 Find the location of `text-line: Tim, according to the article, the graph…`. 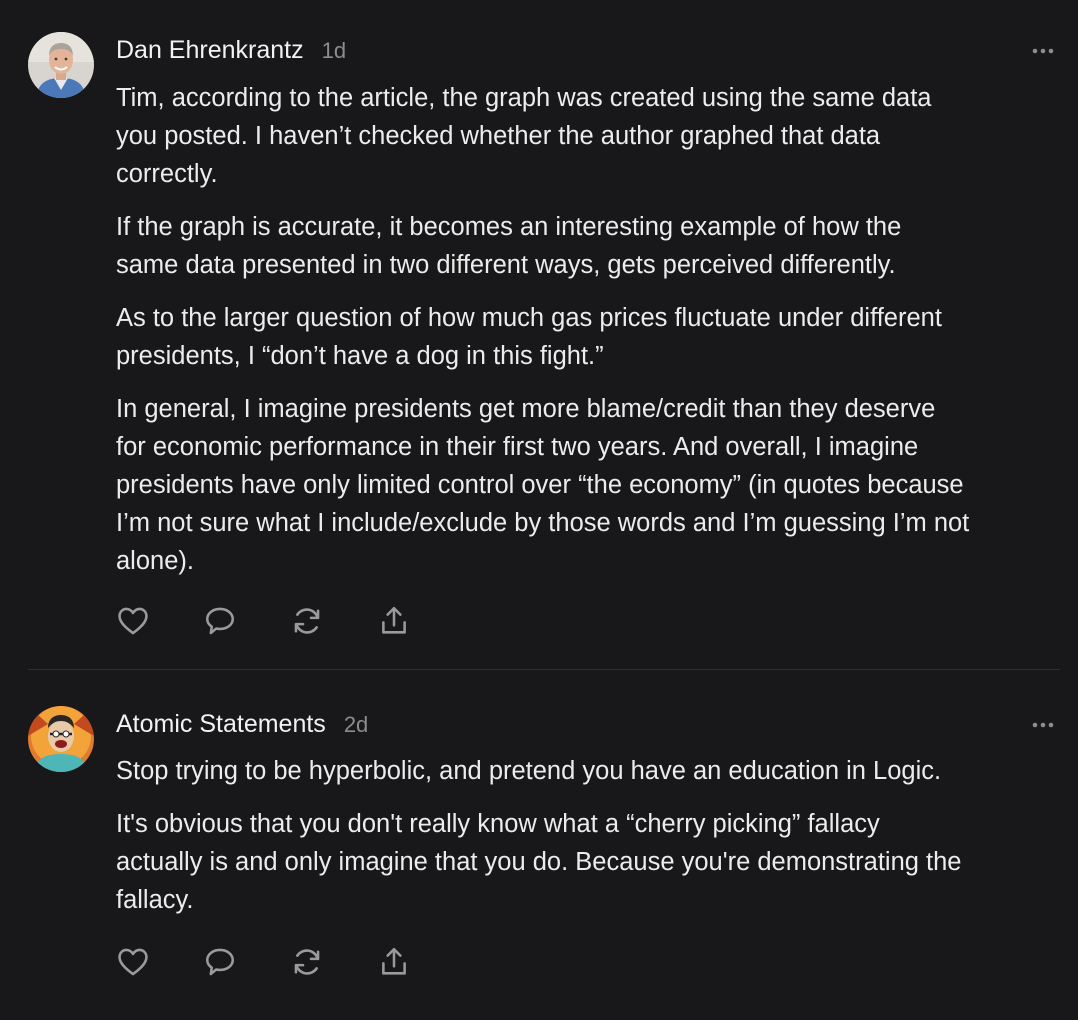

text-line: Tim, according to the article, the graph… is located at coordinates (524, 98).